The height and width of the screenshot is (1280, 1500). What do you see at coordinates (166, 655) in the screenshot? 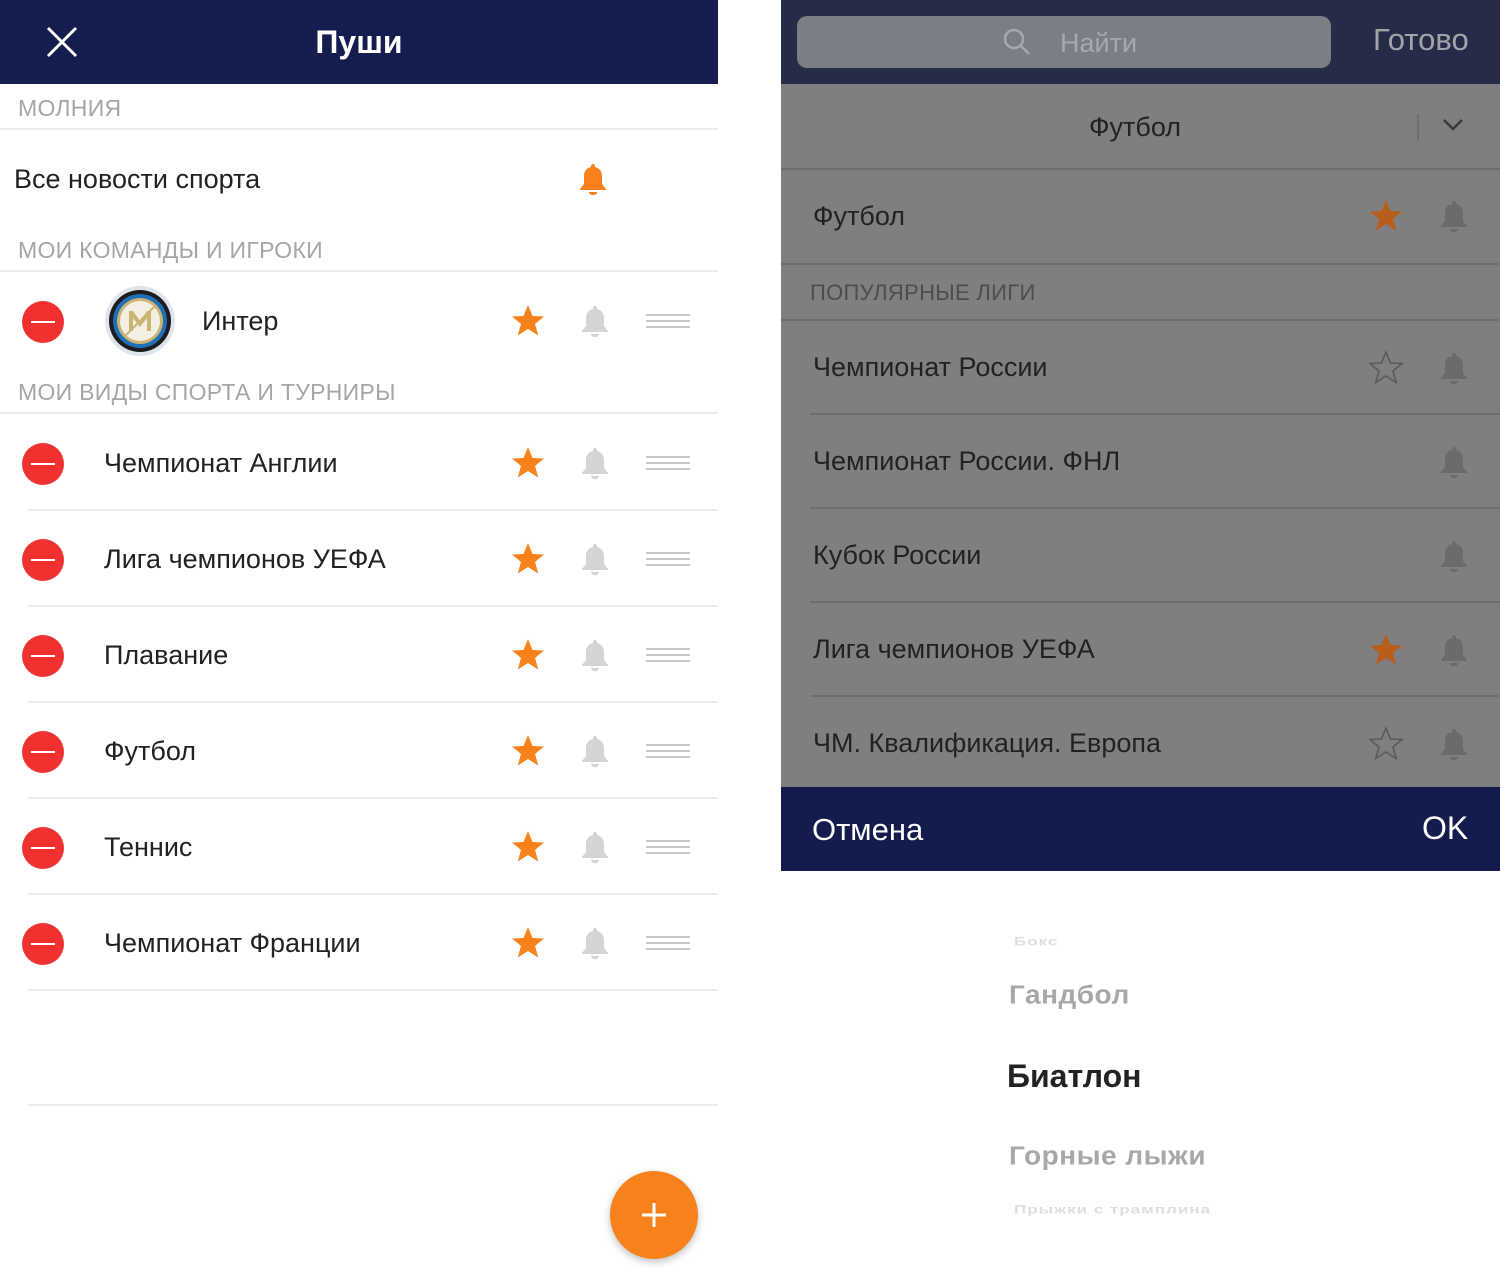
I see `sport-name: Плавание` at bounding box center [166, 655].